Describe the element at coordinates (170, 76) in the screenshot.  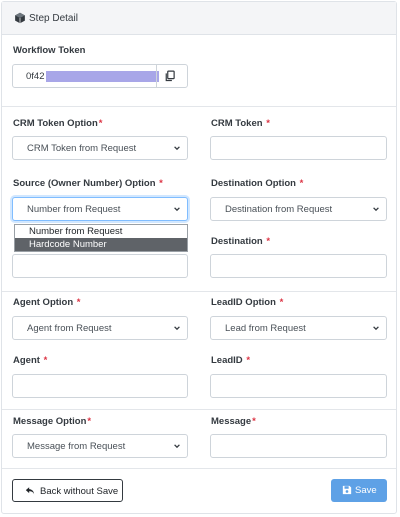
I see `copy-icon` at that location.